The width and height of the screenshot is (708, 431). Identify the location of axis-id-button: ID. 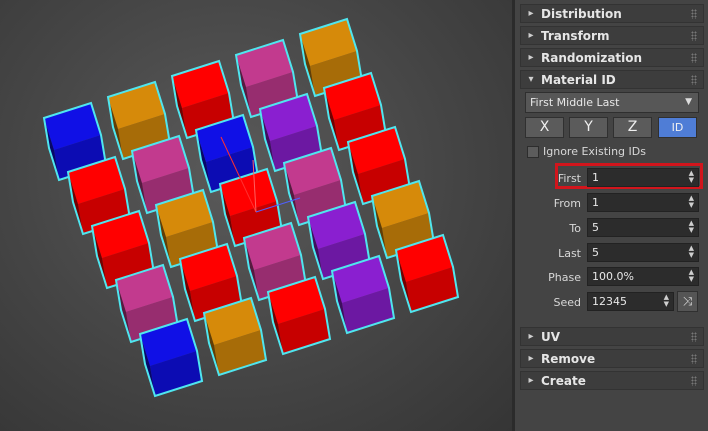
(677, 127).